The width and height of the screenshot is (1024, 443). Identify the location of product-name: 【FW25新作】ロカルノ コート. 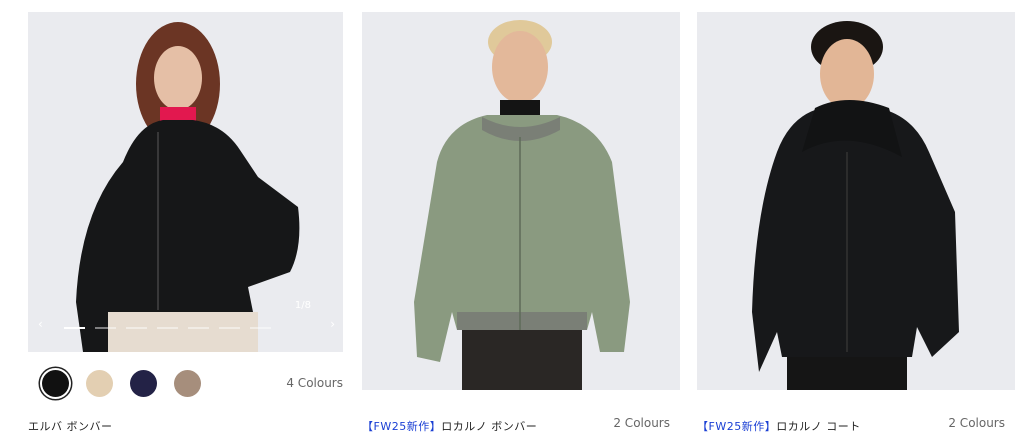
(779, 426).